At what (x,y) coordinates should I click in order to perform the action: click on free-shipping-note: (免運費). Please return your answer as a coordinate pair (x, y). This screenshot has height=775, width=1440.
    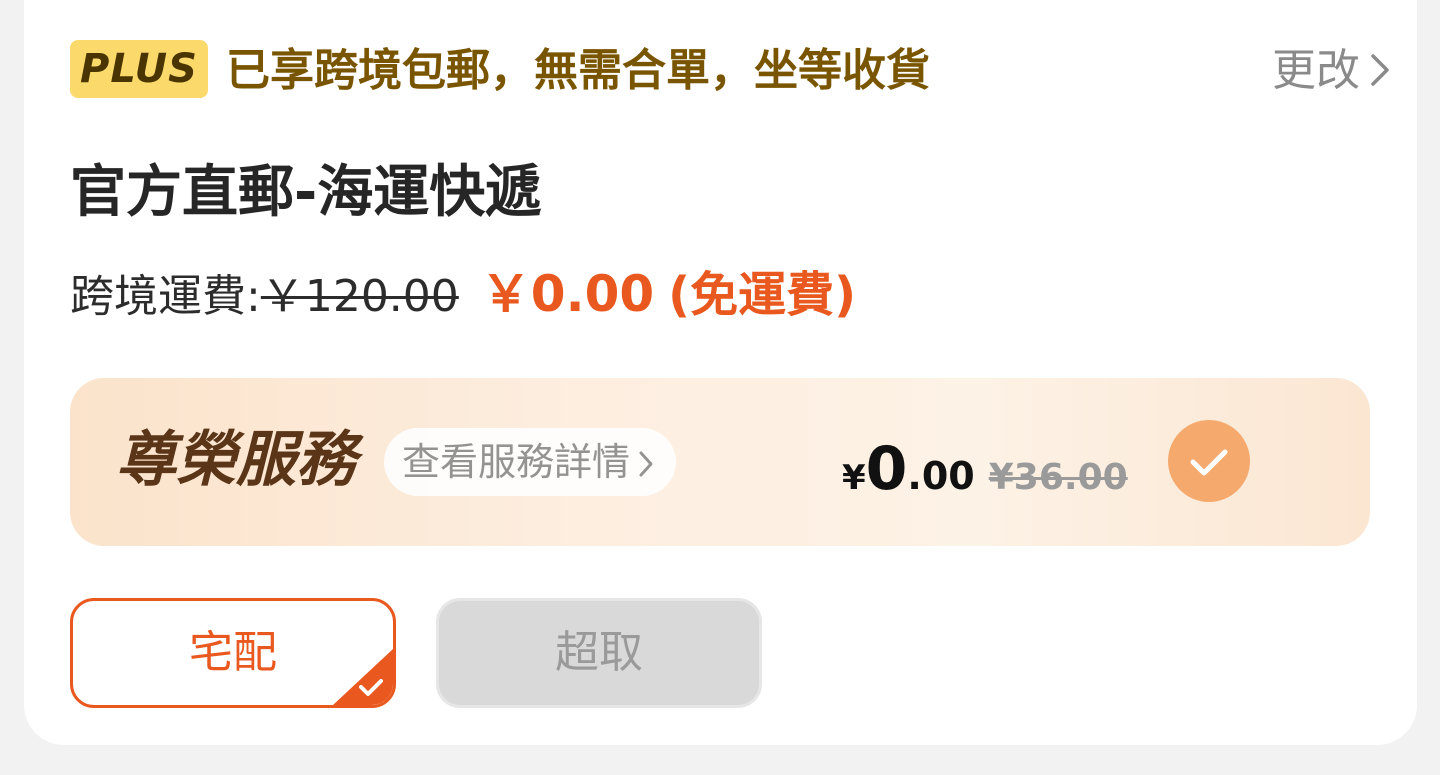
    Looking at the image, I should click on (762, 295).